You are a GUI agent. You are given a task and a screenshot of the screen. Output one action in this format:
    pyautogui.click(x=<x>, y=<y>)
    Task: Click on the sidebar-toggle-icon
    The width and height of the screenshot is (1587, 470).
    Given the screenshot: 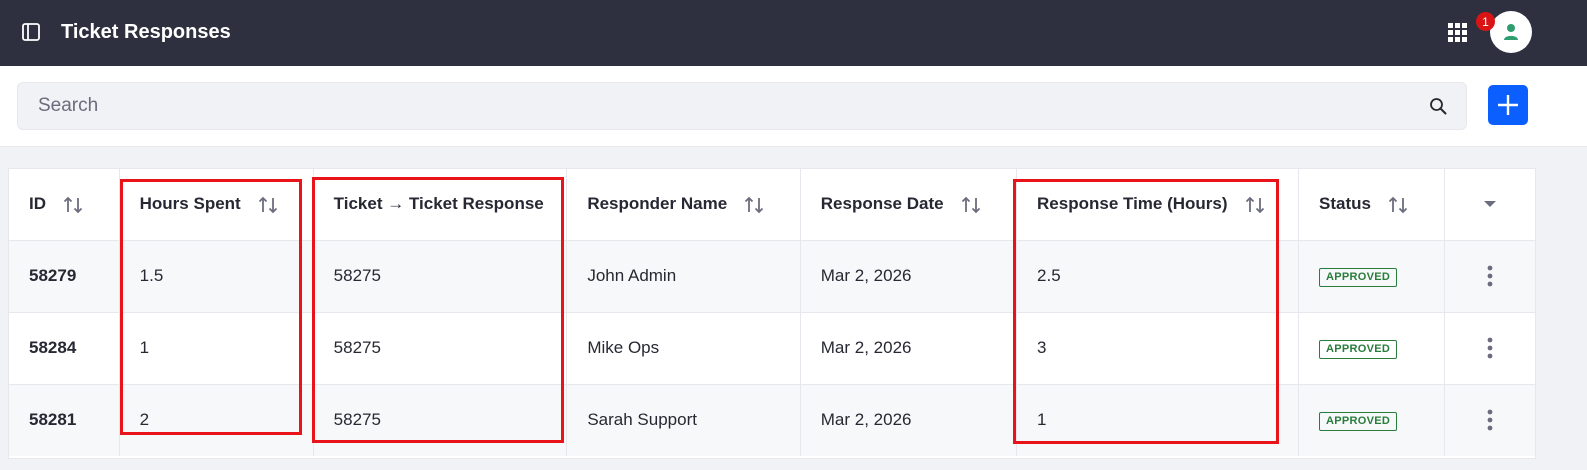 What is the action you would take?
    pyautogui.click(x=31, y=32)
    